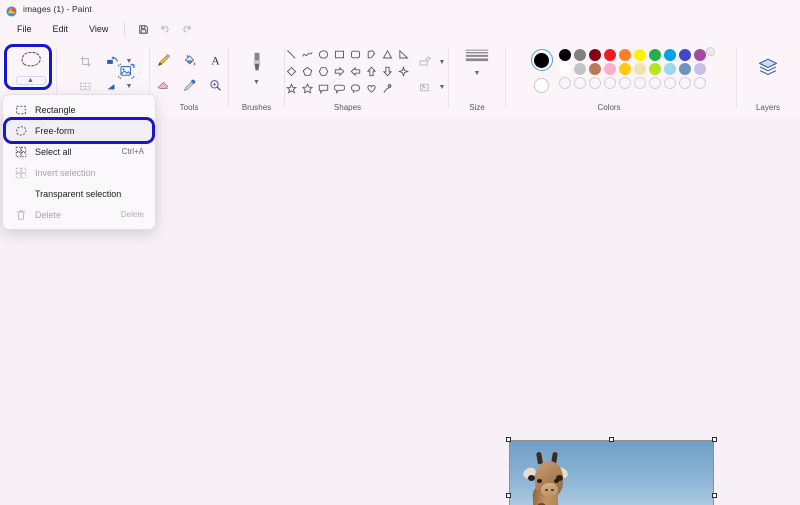 This screenshot has width=800, height=505. Describe the element at coordinates (371, 88) in the screenshot. I see `shape-heart` at that location.